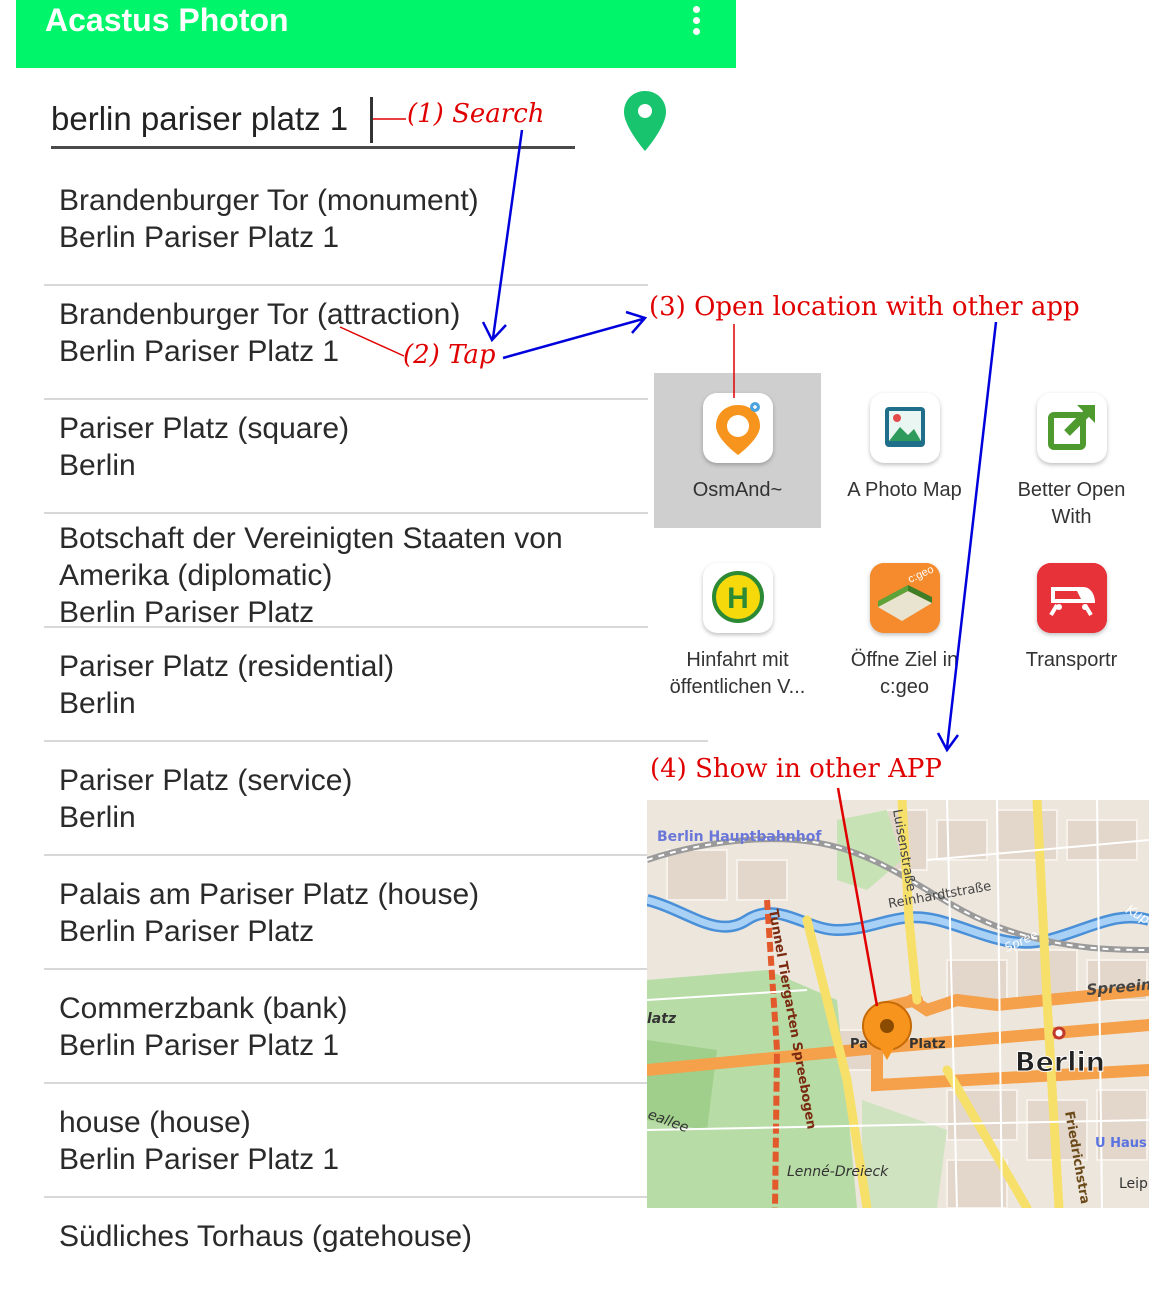  What do you see at coordinates (1071, 503) in the screenshot?
I see `app-label: Better Open With` at bounding box center [1071, 503].